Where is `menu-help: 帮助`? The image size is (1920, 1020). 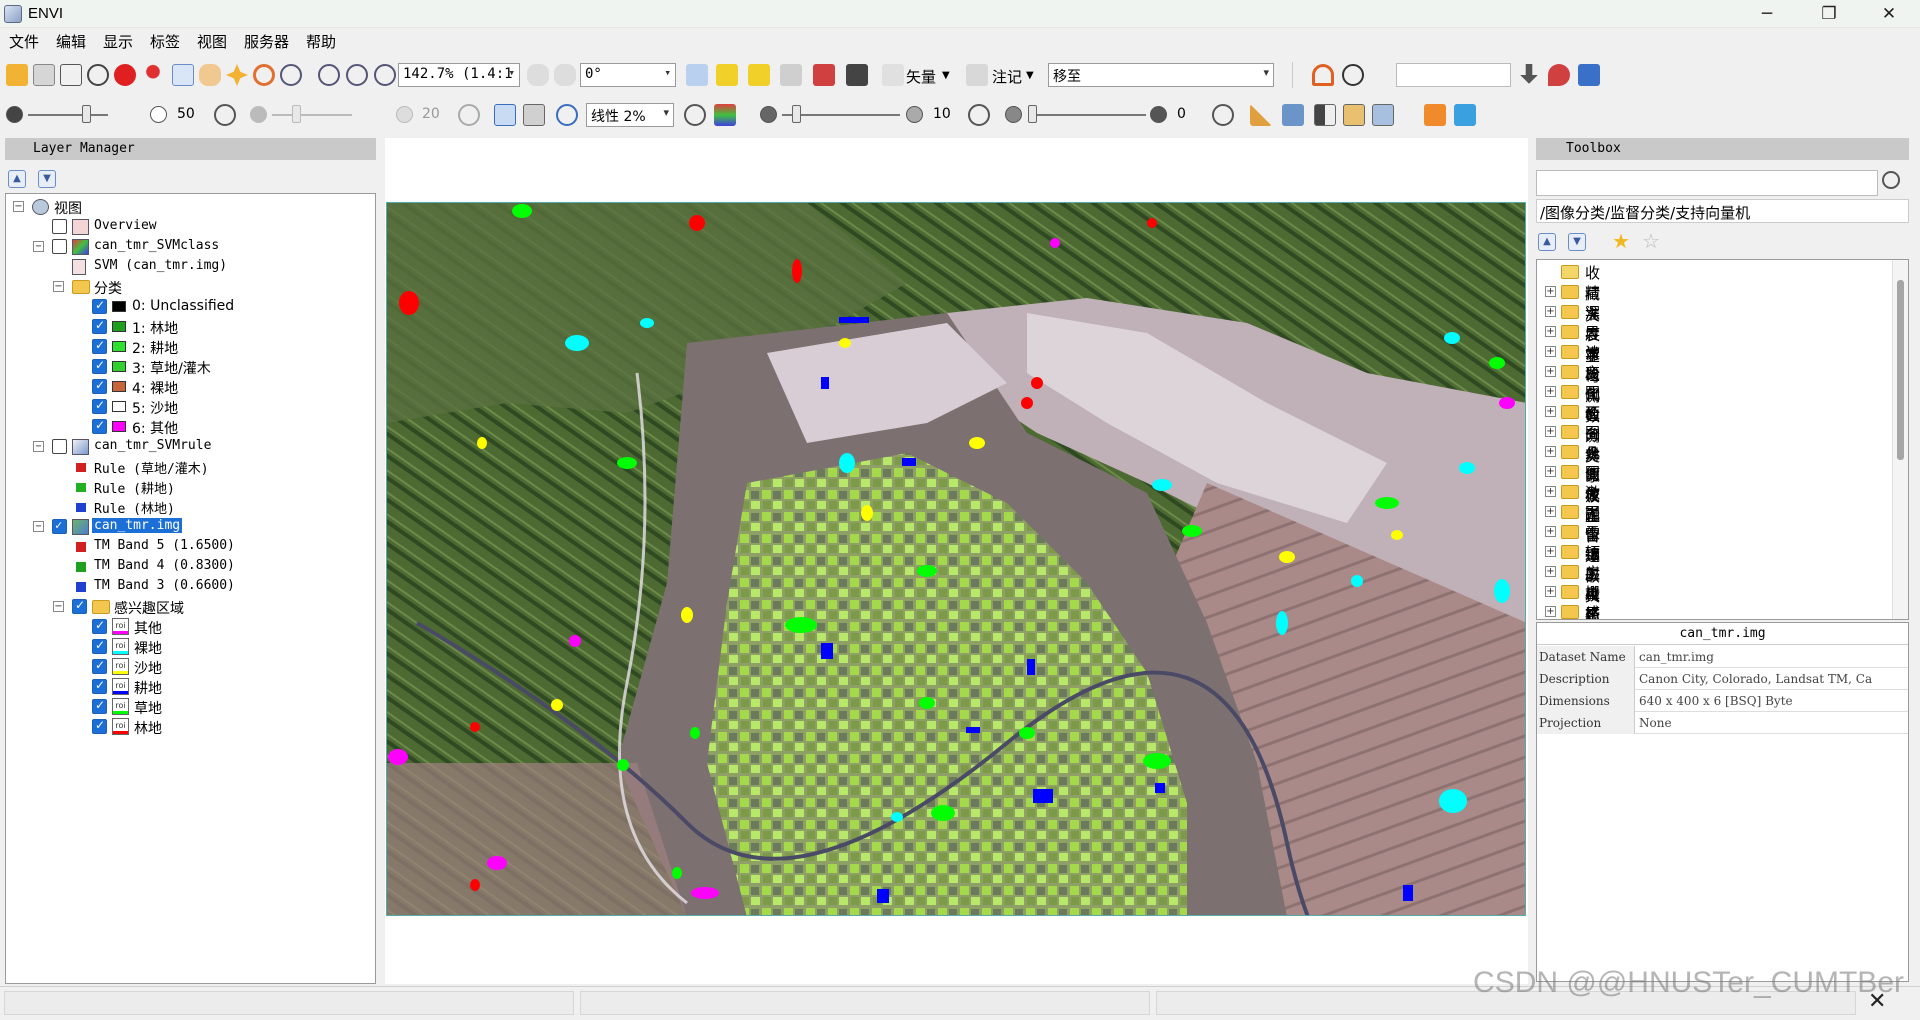 menu-help: 帮助 is located at coordinates (321, 41).